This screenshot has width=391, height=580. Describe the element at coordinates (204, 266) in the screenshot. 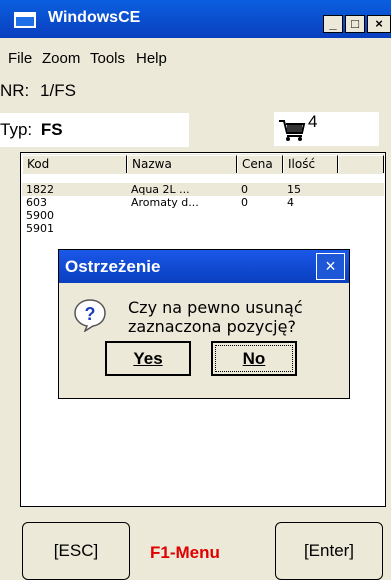

I see `dialog-title-bar: Ostrzeżenie ×` at that location.